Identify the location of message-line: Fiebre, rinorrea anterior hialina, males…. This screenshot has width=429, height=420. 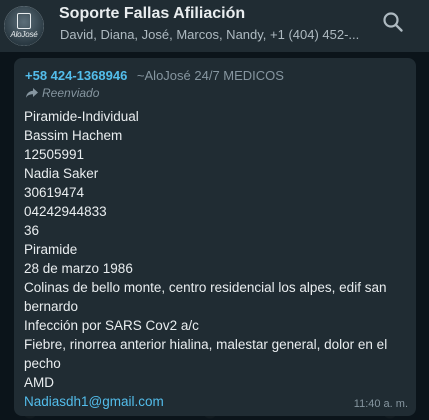
(206, 354).